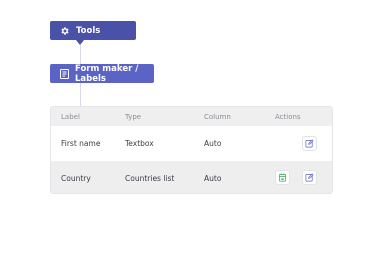  Describe the element at coordinates (88, 30) in the screenshot. I see `tools-label: Tools` at that location.